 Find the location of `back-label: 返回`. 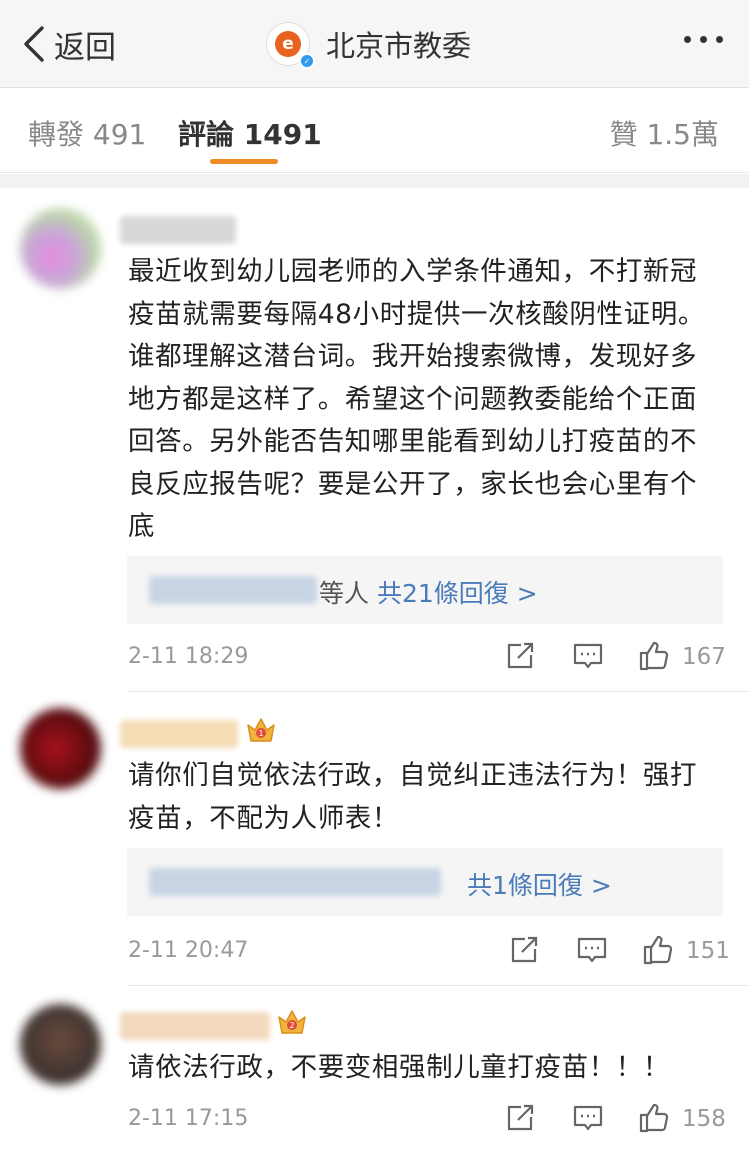

back-label: 返回 is located at coordinates (85, 47).